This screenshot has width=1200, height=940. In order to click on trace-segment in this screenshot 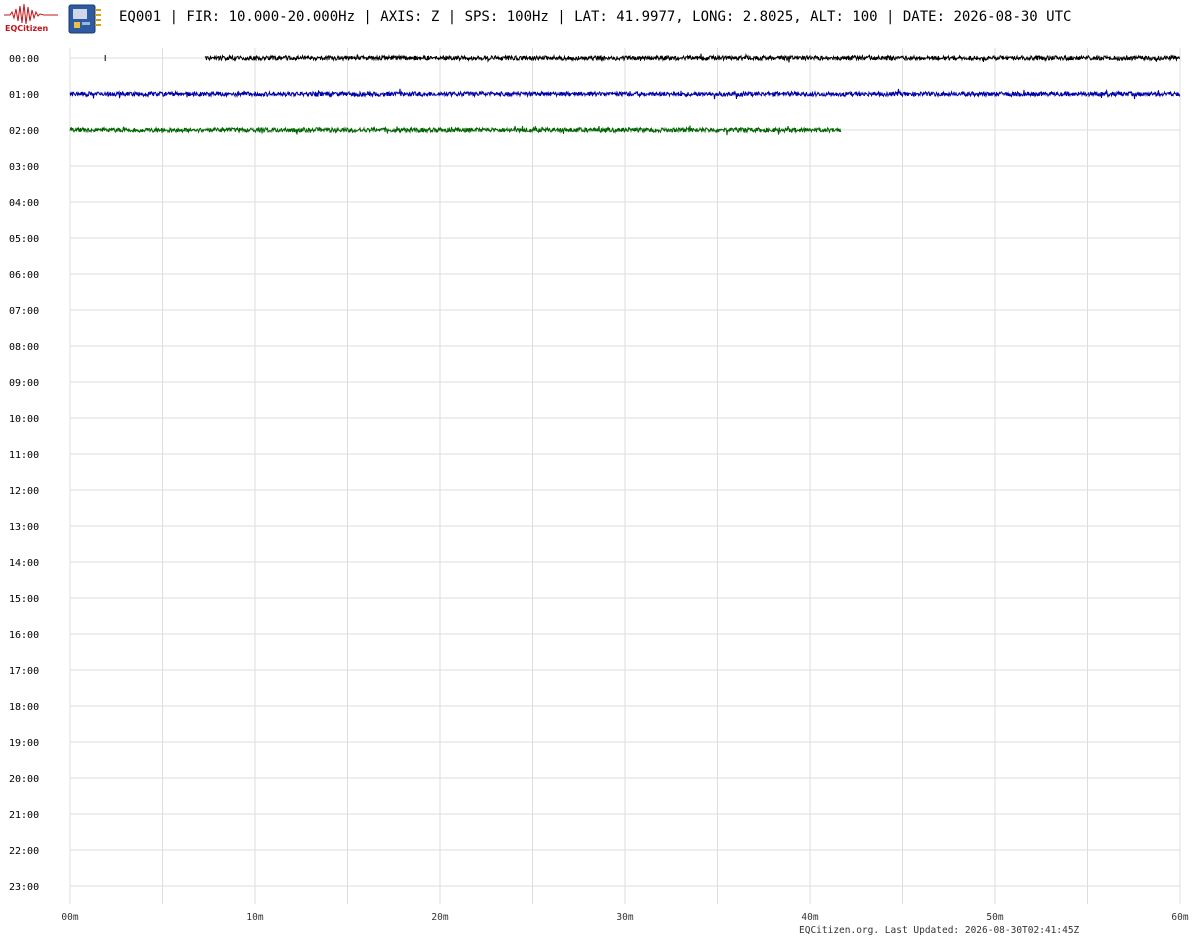, I will do `click(692, 57)`.